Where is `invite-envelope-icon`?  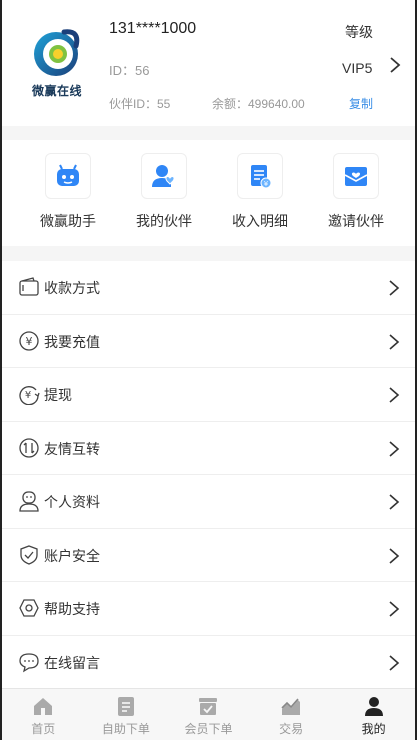
invite-envelope-icon is located at coordinates (356, 176).